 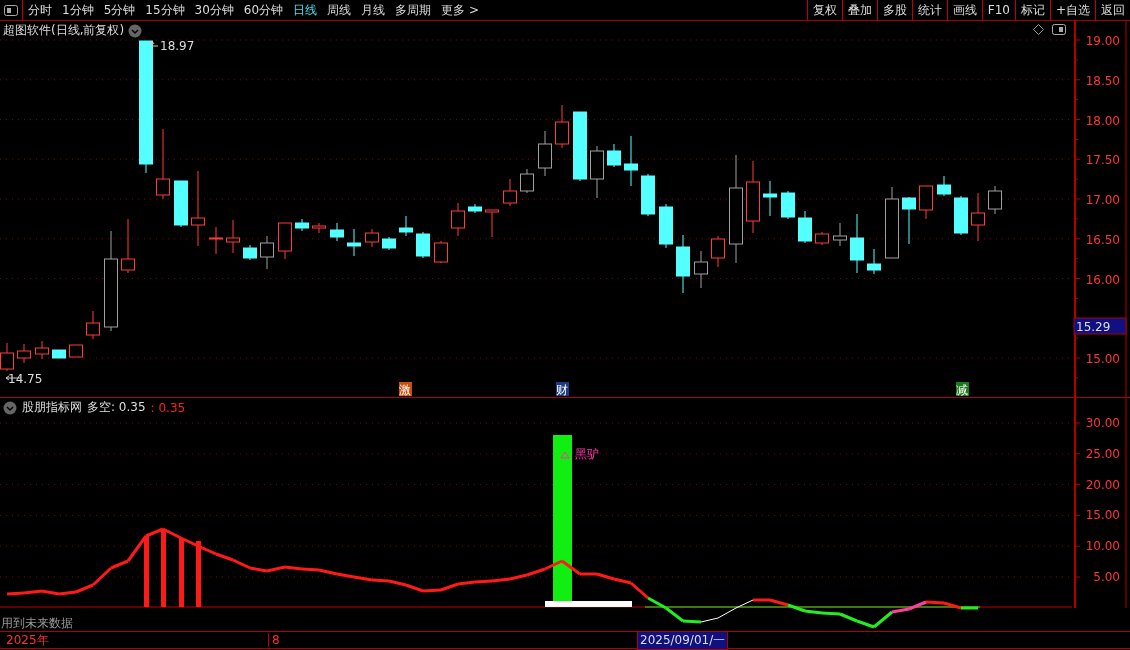 I want to click on cursor-date: 2025/09/01/一, so click(x=683, y=640).